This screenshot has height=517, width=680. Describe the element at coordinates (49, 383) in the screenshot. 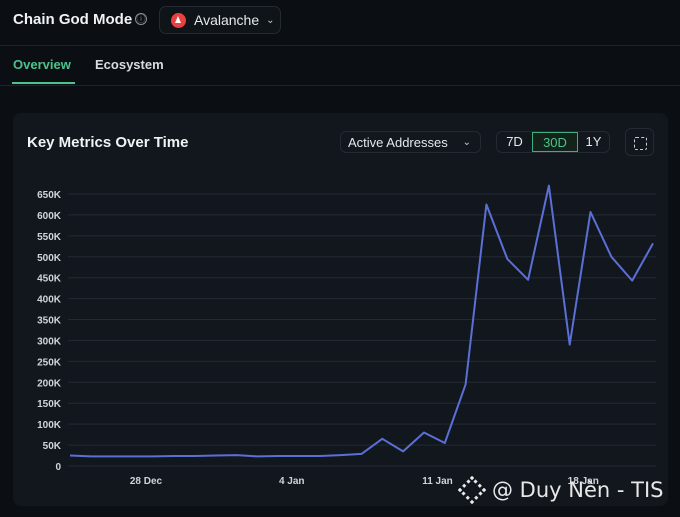

I see `y-tick-label: 200K` at that location.